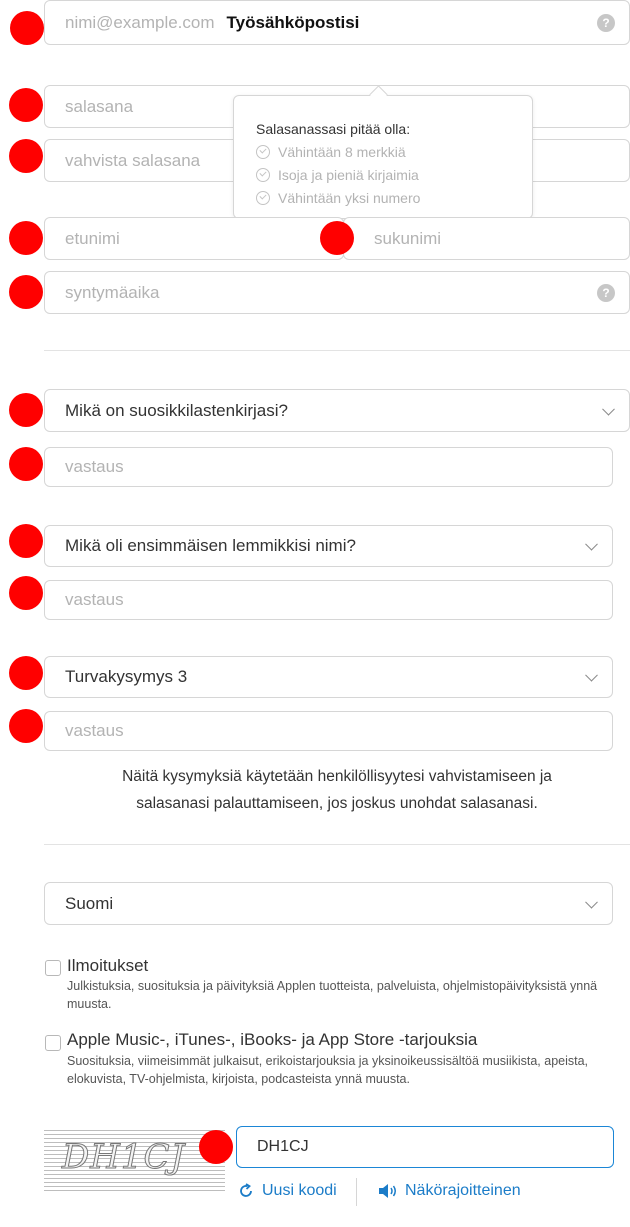  Describe the element at coordinates (283, 1146) in the screenshot. I see `captcha-input-value: DH1CJ` at that location.